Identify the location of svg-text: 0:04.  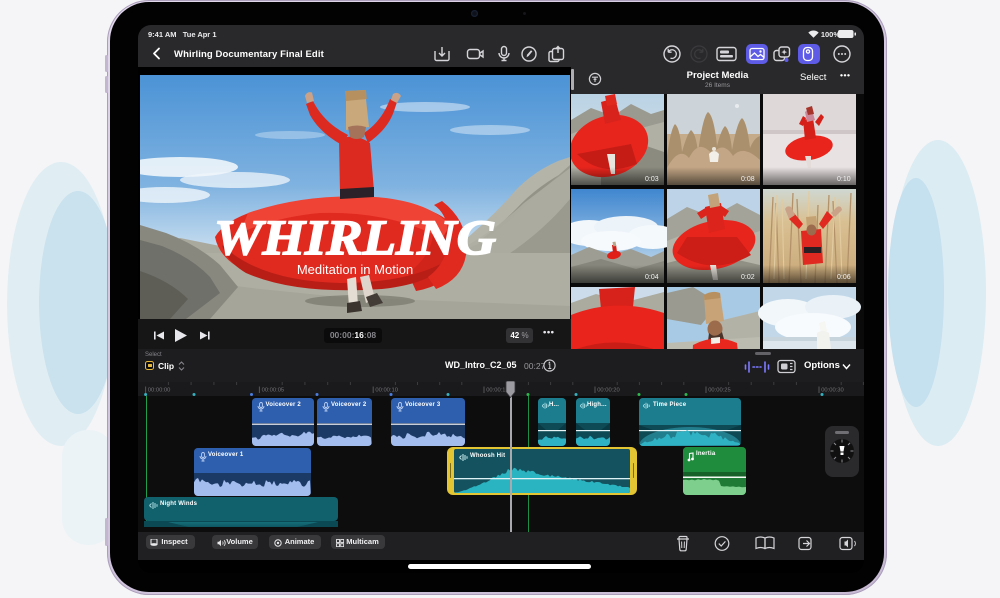
(652, 277).